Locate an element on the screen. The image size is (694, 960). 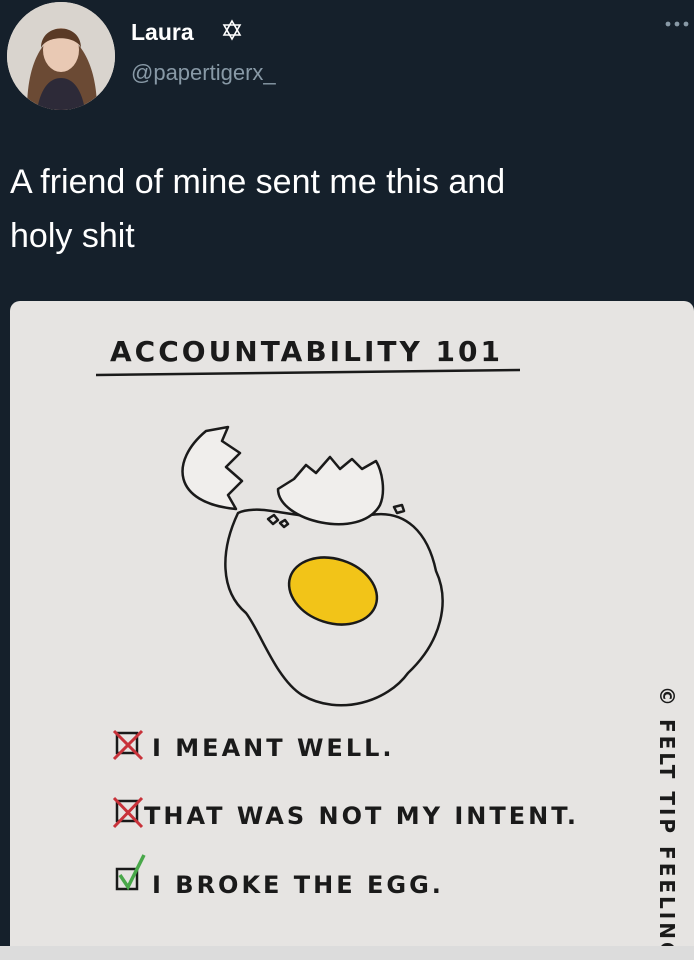
avatar is located at coordinates (61, 56).